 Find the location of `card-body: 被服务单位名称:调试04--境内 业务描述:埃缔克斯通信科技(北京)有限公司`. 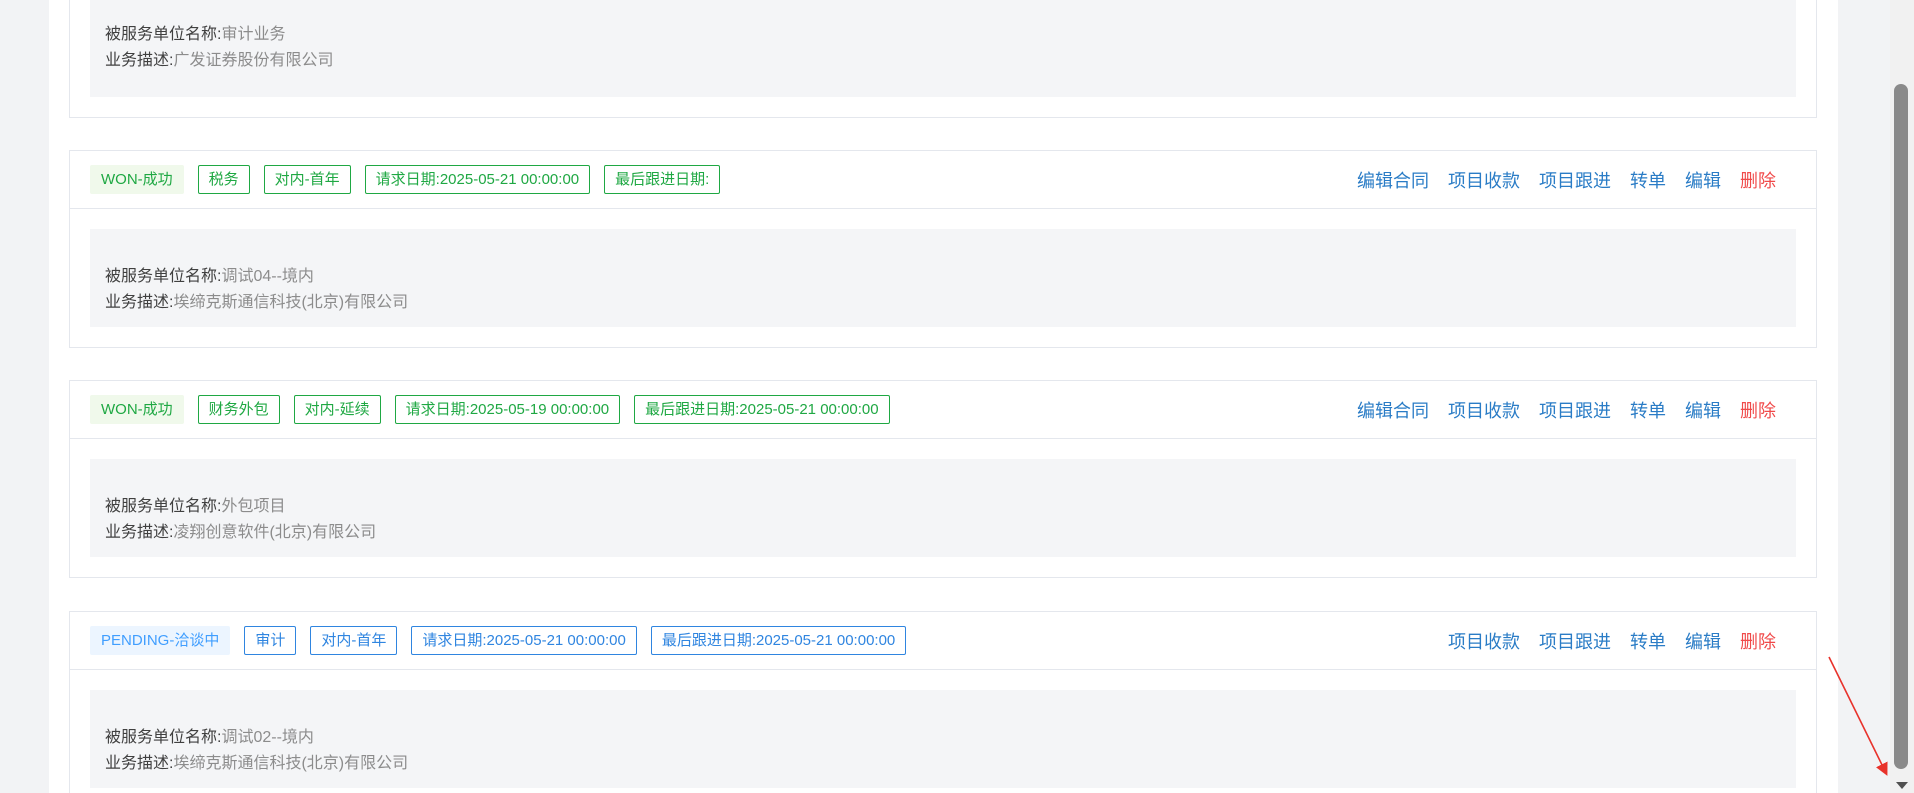

card-body: 被服务单位名称:调试04--境内 业务描述:埃缔克斯通信科技(北京)有限公司 is located at coordinates (943, 278).